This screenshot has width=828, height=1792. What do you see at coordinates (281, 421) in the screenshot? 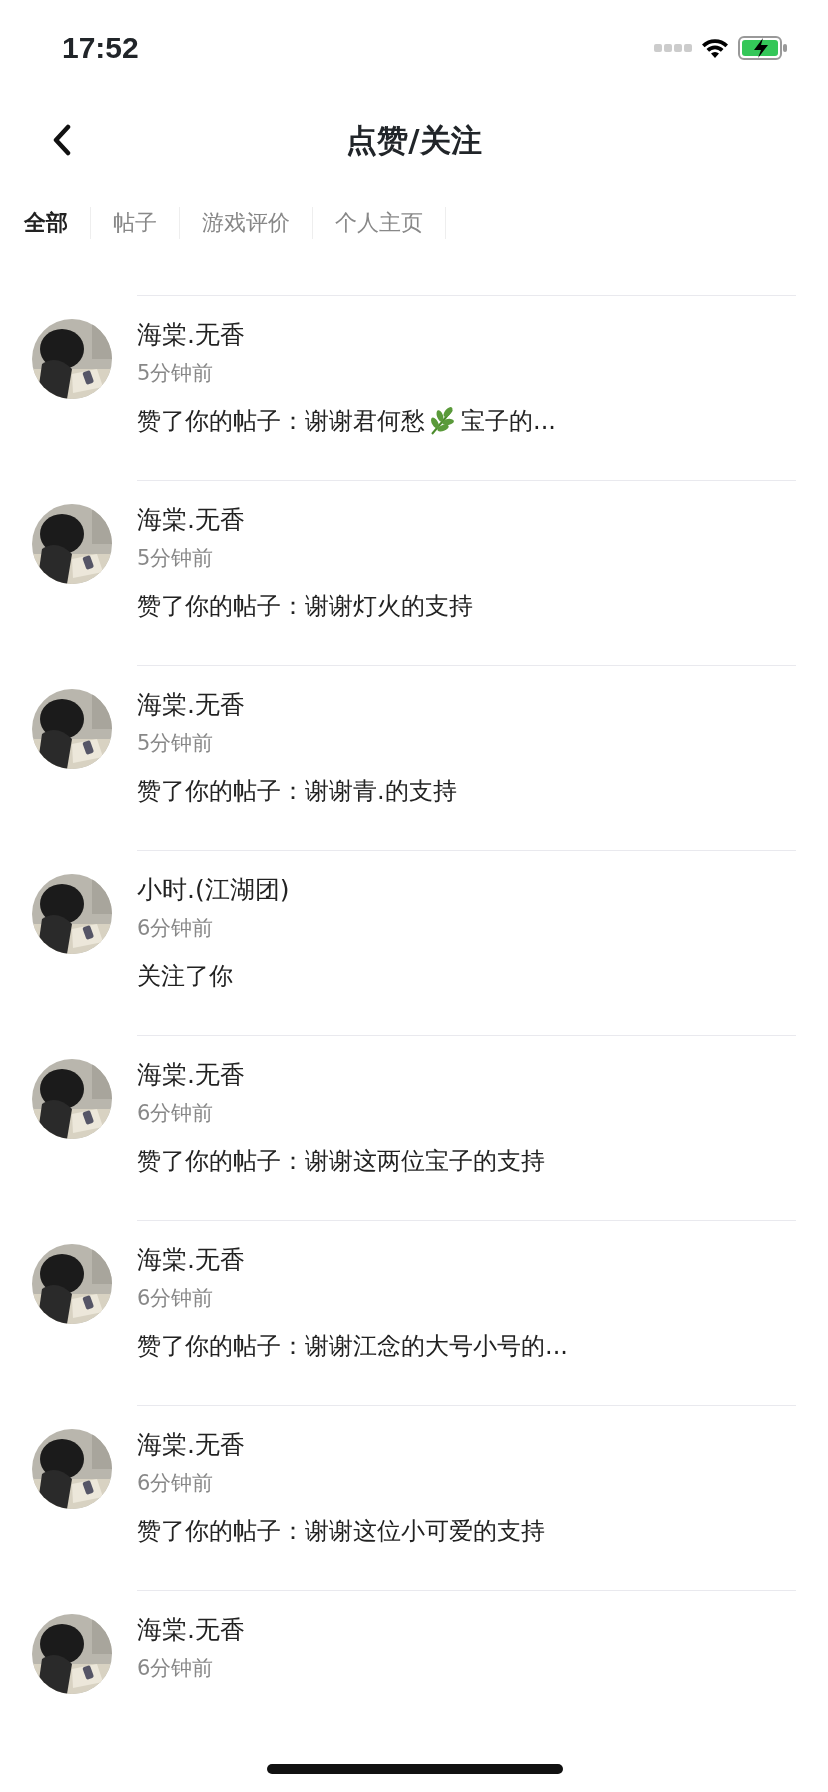
I see `message-text: 赞了你的帖子：谢谢君何愁` at bounding box center [281, 421].